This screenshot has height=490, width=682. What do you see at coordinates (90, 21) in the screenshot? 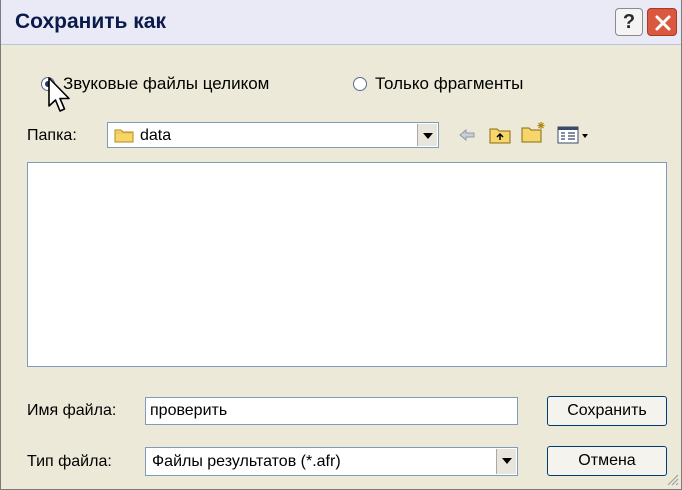
I see `window-title: Сохранить как` at bounding box center [90, 21].